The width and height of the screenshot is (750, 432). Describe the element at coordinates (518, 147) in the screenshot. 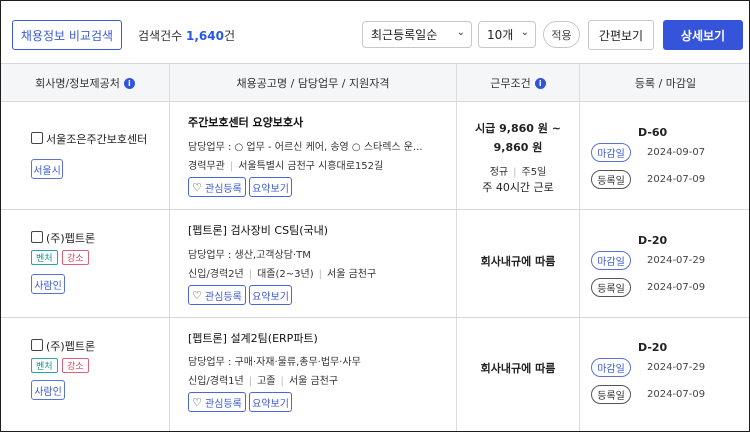

I see `pay-range-end: 9,860 원` at that location.